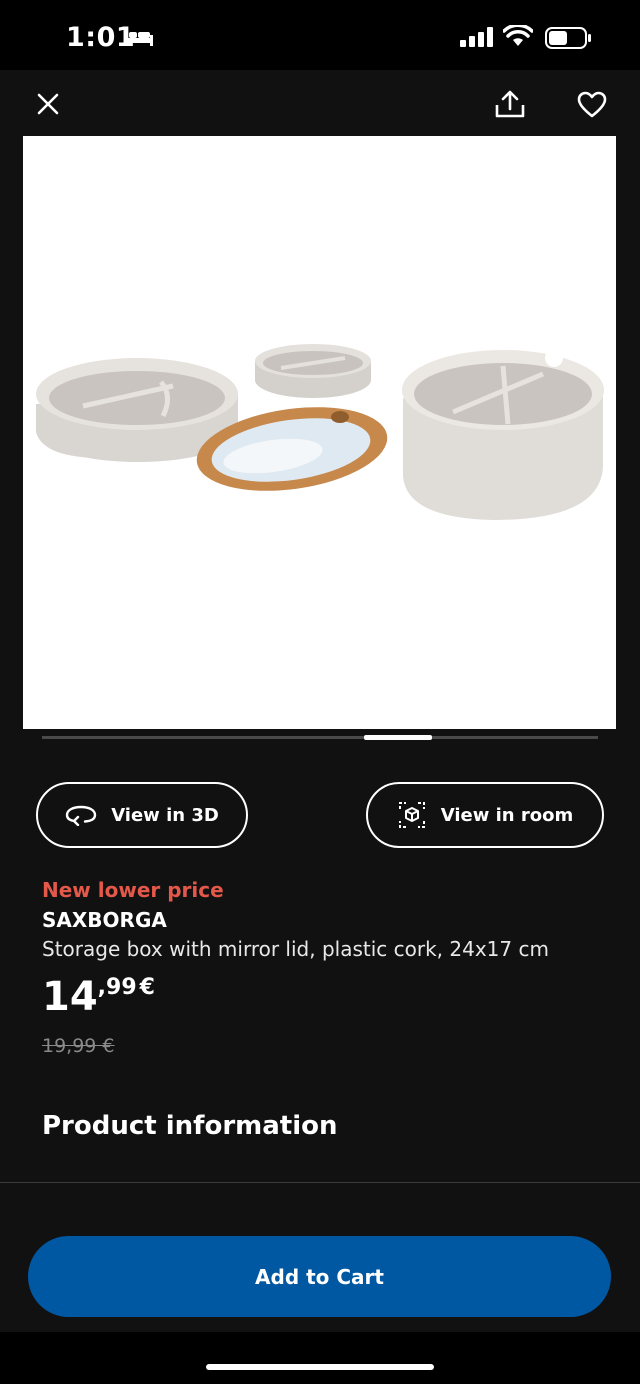 The height and width of the screenshot is (1384, 640). I want to click on favorite-button, so click(592, 104).